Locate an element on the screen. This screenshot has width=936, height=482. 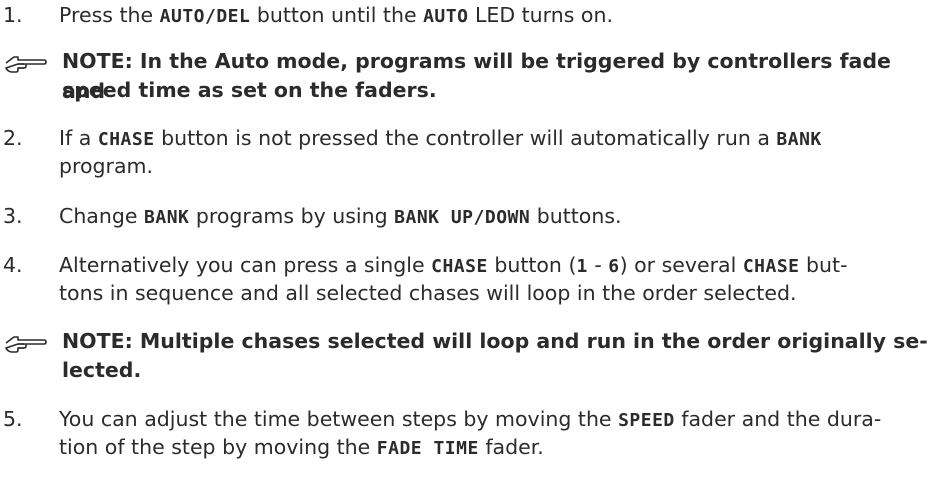
text-run: fader. is located at coordinates (511, 447).